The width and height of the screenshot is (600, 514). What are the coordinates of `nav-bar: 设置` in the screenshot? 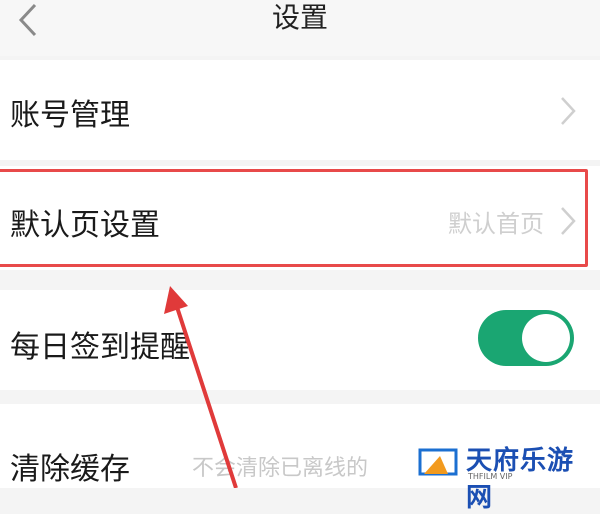 It's located at (300, 28).